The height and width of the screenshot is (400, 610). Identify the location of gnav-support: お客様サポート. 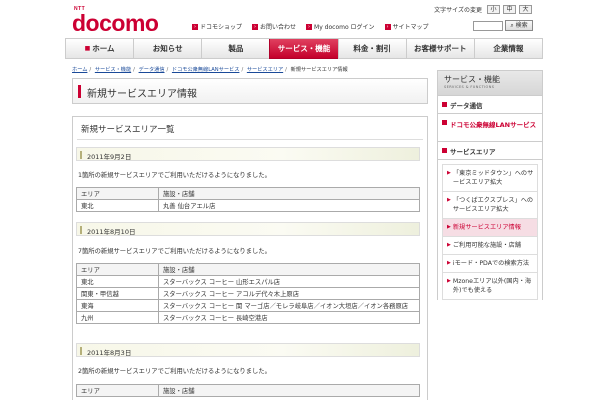
(439, 49).